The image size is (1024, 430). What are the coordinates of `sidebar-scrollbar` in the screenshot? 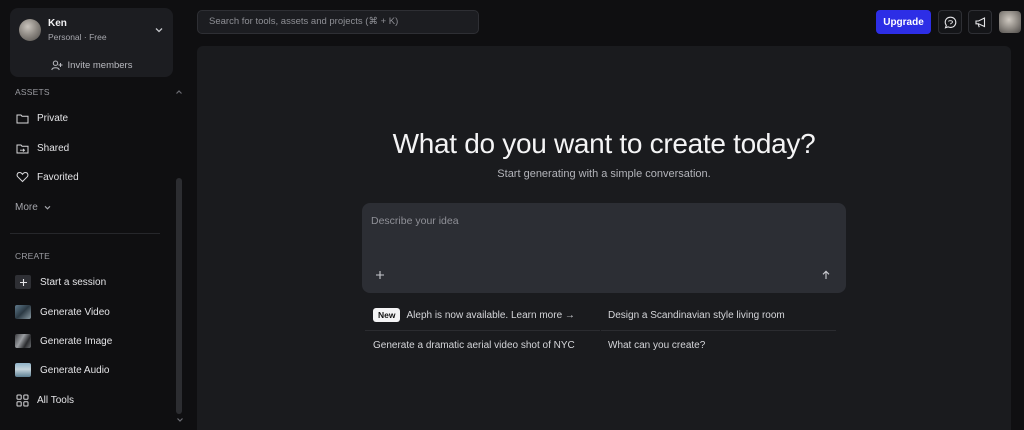 It's located at (179, 296).